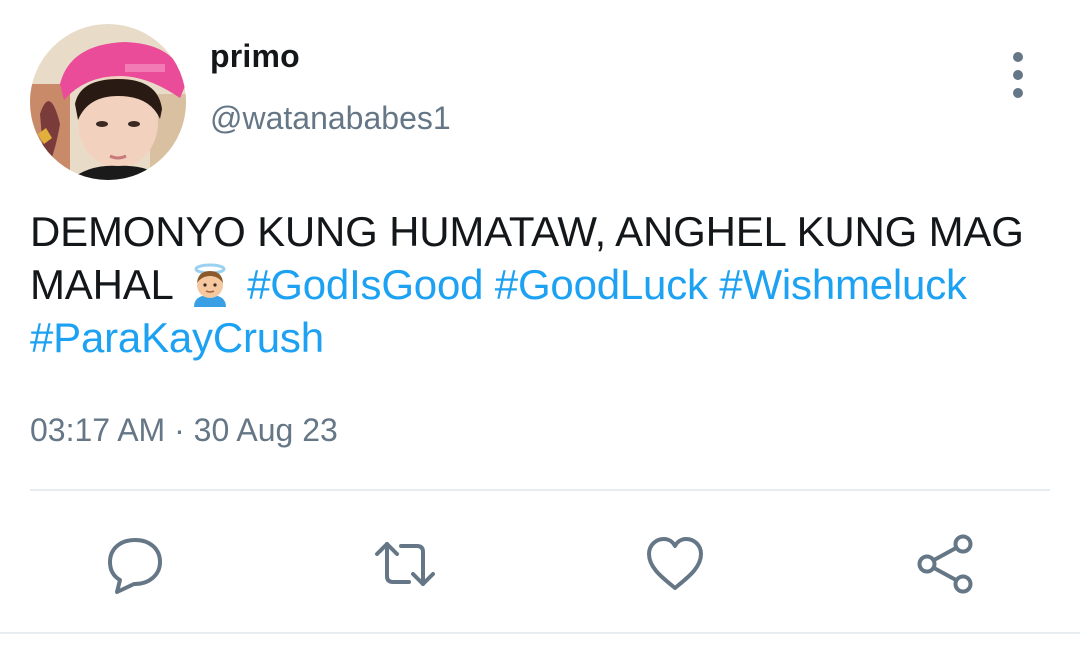  What do you see at coordinates (108, 102) in the screenshot?
I see `avatar` at bounding box center [108, 102].